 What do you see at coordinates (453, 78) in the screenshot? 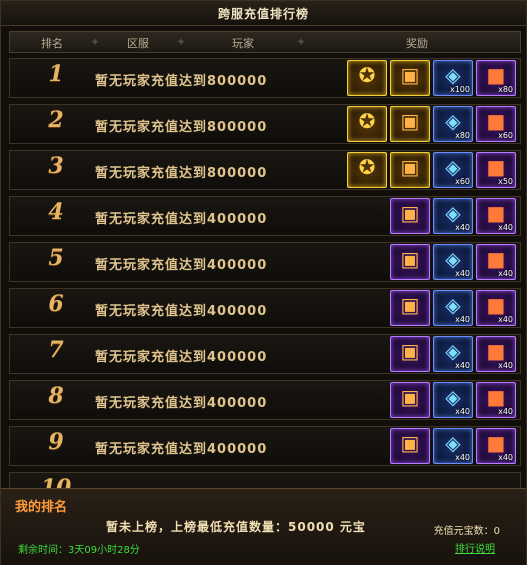
I see `reward-item: ◈ x100` at bounding box center [453, 78].